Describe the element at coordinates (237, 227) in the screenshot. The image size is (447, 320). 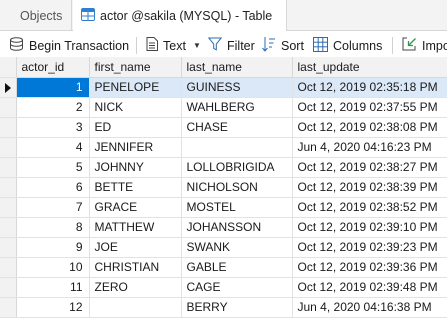
I see `last-name-cell: JOHANSSON` at that location.